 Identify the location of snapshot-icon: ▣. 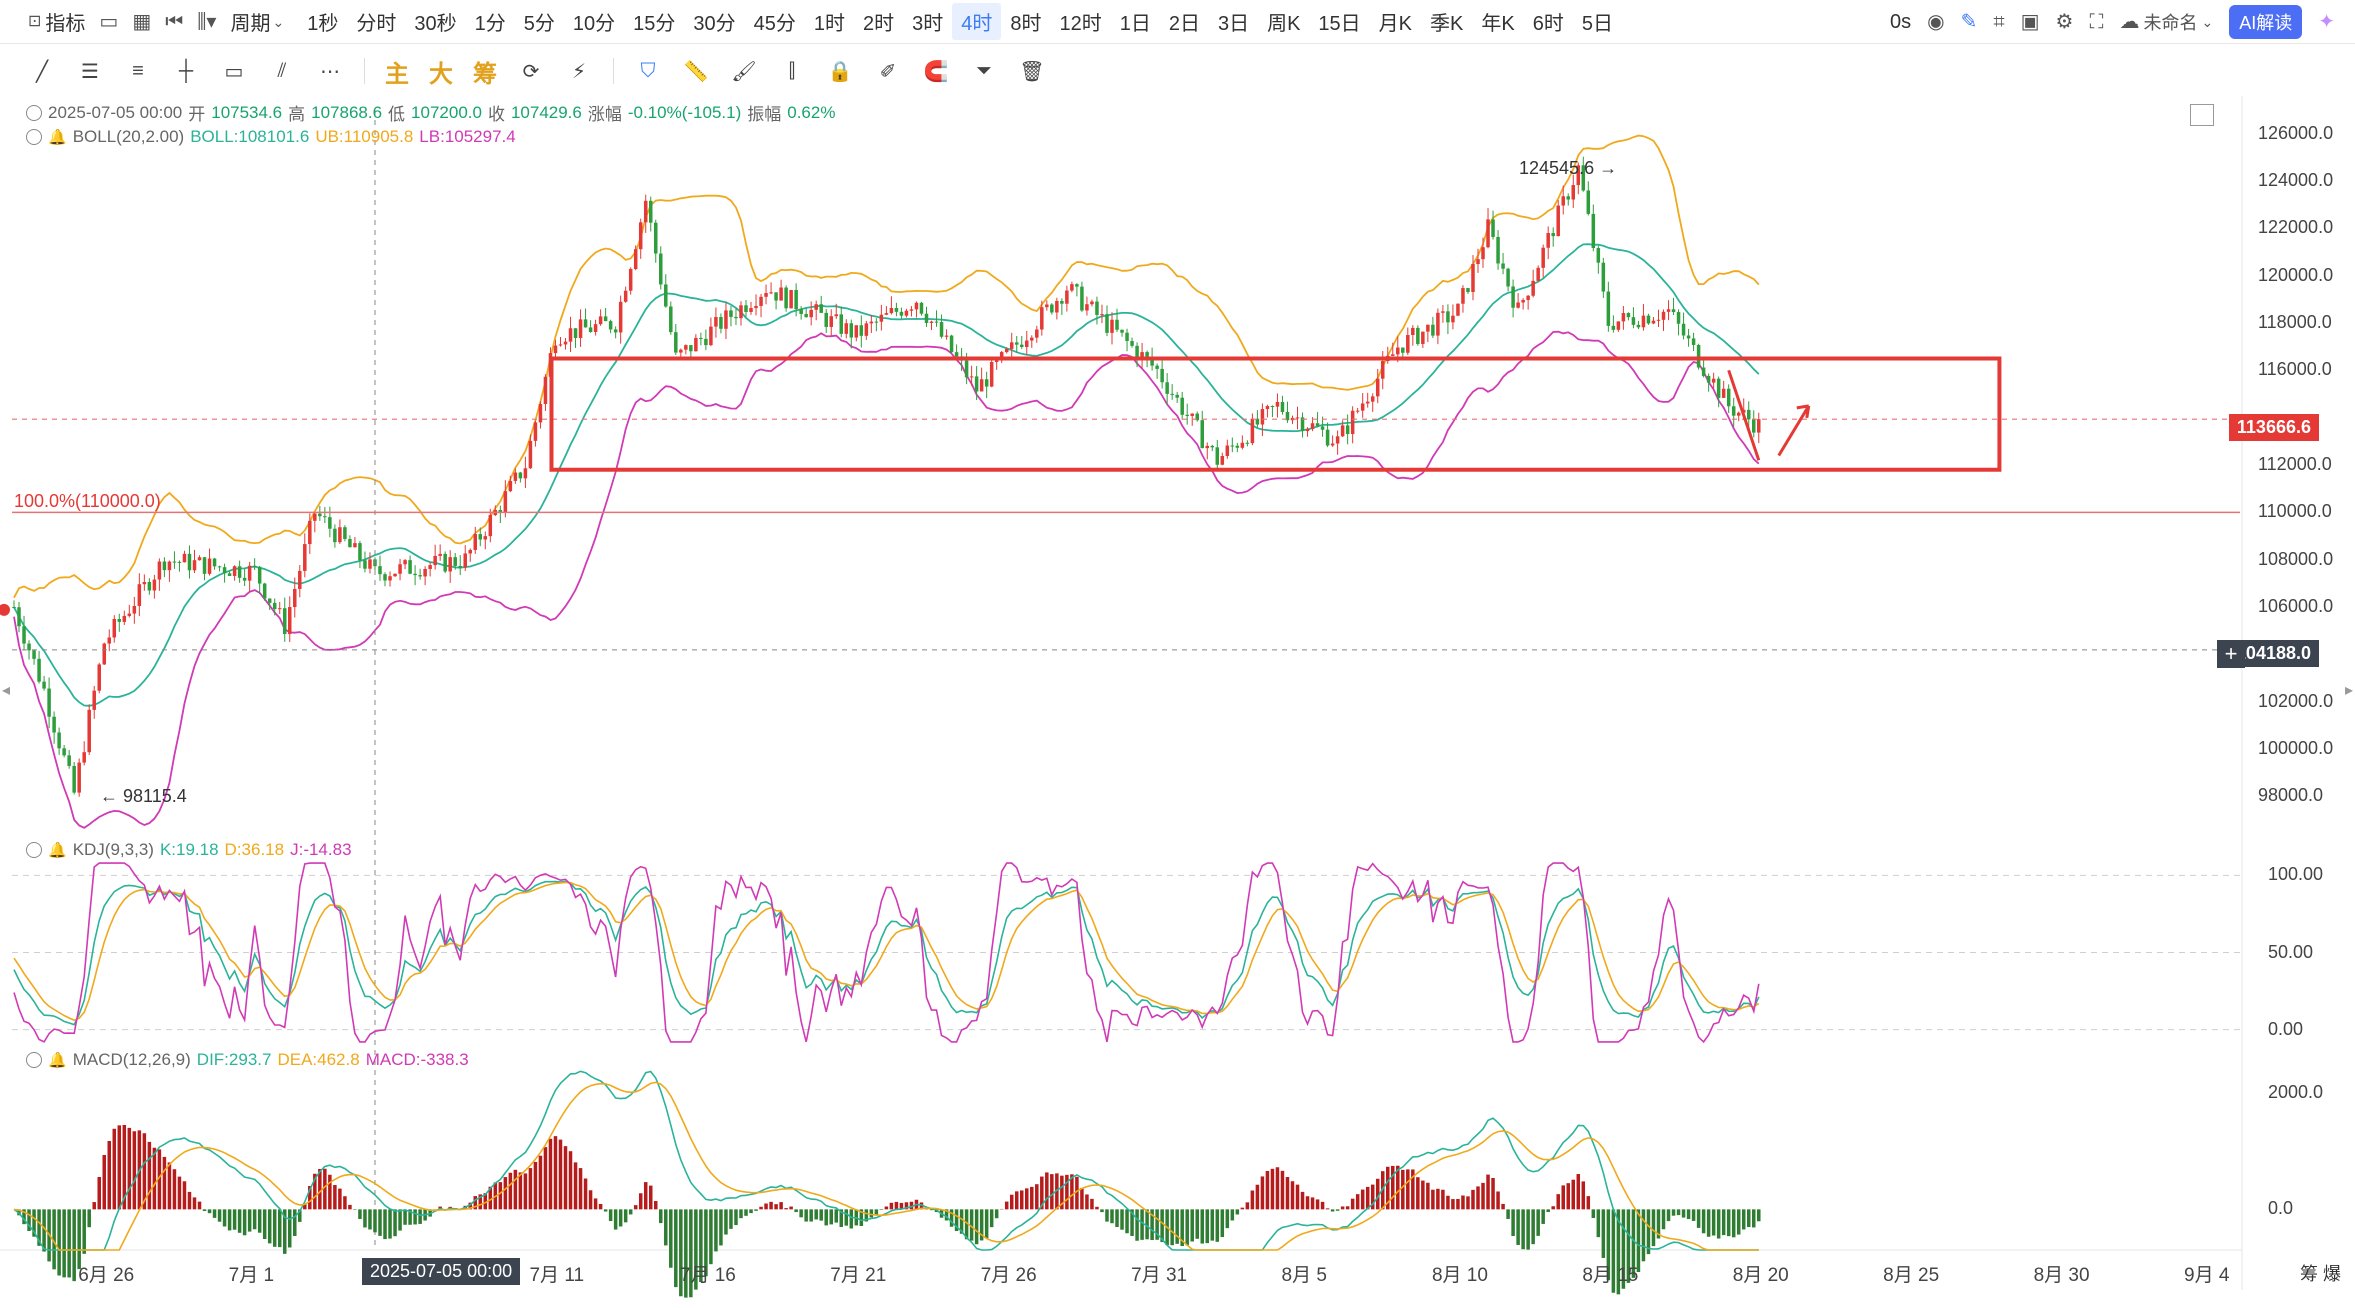
(2030, 22).